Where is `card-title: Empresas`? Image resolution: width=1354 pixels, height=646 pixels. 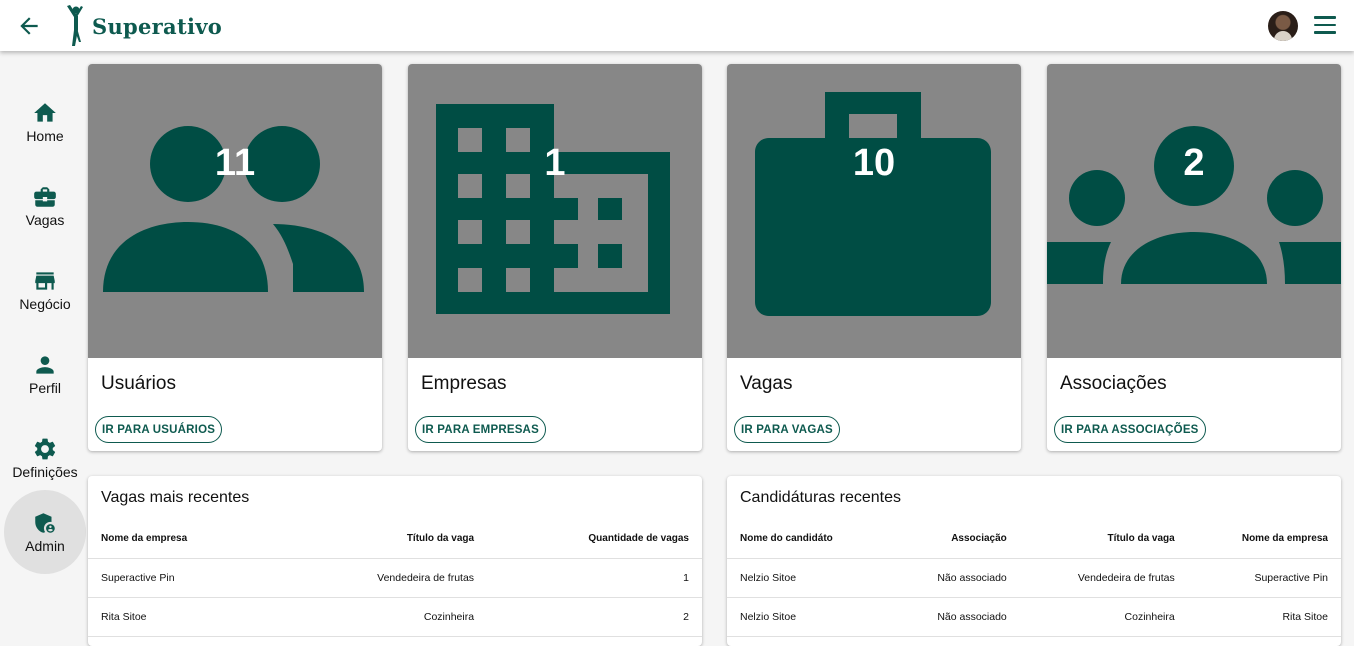 card-title: Empresas is located at coordinates (464, 383).